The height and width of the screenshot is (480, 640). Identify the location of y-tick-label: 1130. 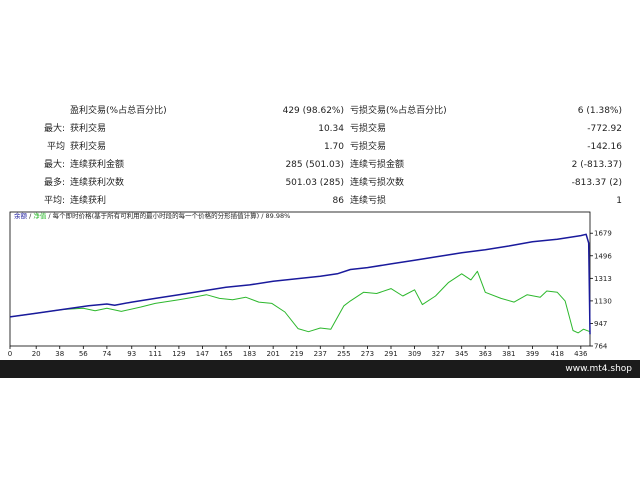
(603, 301).